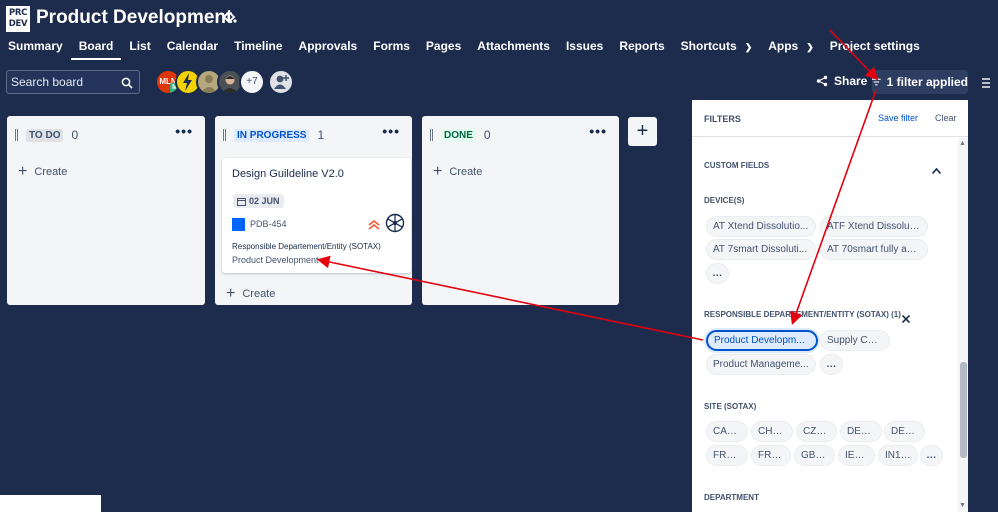  What do you see at coordinates (230, 84) in the screenshot?
I see `person-photo-icon` at bounding box center [230, 84].